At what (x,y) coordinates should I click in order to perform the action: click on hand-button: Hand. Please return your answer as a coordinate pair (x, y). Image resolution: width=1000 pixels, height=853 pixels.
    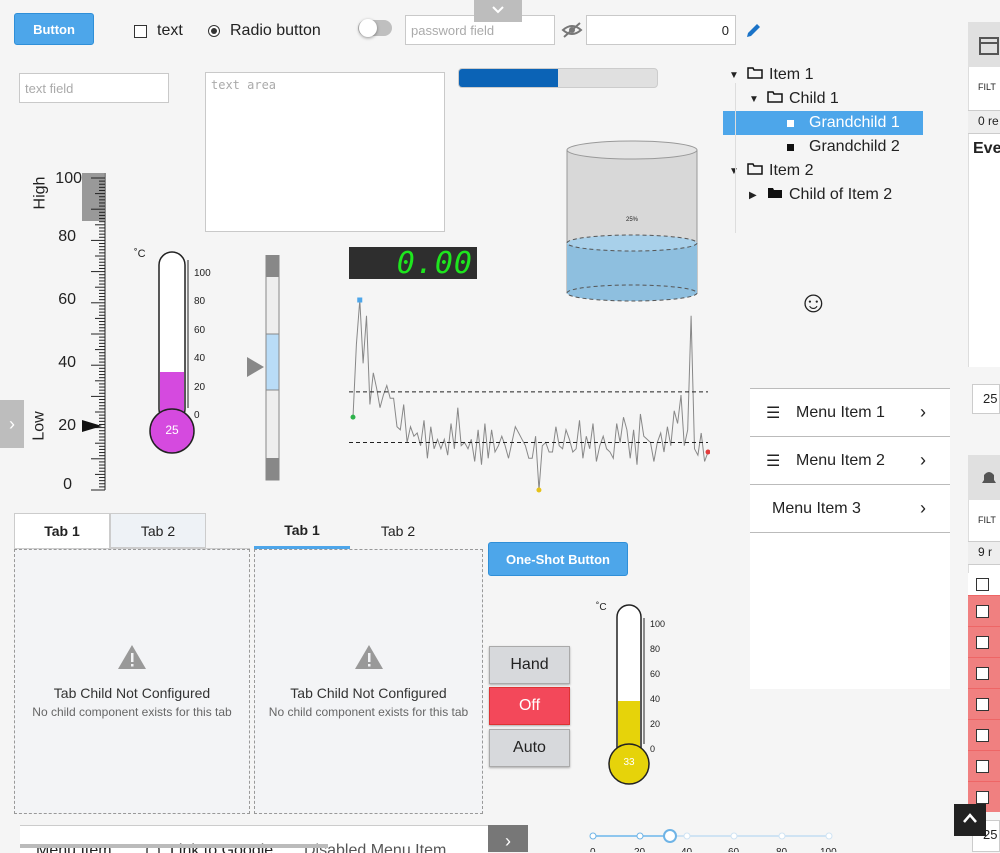
    Looking at the image, I should click on (529, 665).